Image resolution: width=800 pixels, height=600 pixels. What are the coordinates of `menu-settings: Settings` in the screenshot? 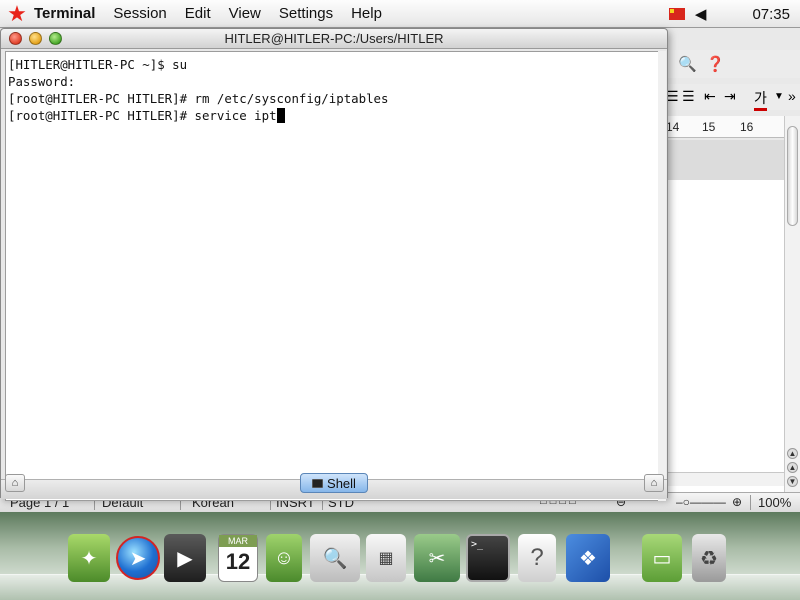 It's located at (306, 13).